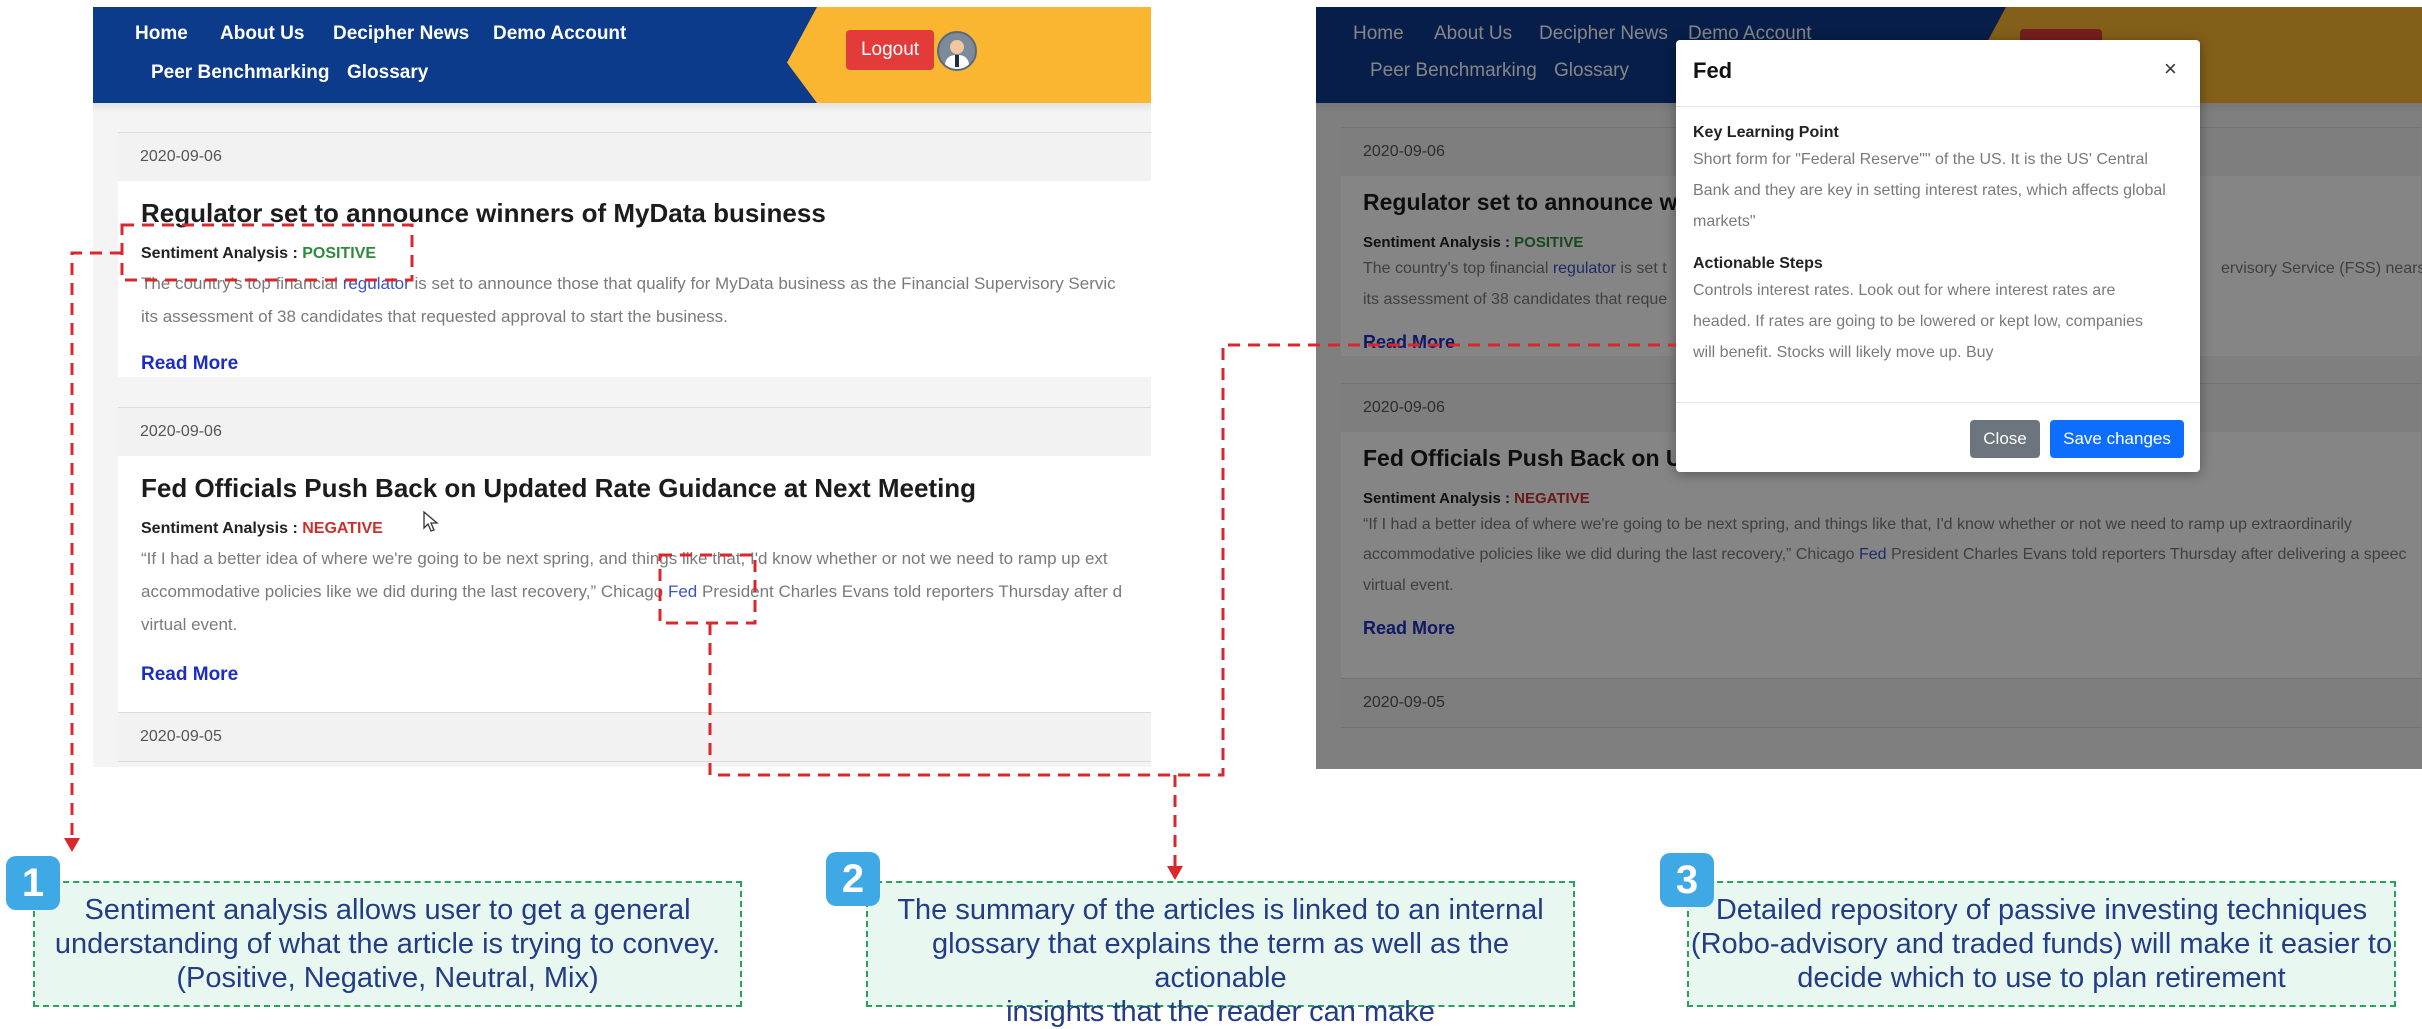 Image resolution: width=2422 pixels, height=1029 pixels. I want to click on callout-number-badge: 3, so click(1687, 880).